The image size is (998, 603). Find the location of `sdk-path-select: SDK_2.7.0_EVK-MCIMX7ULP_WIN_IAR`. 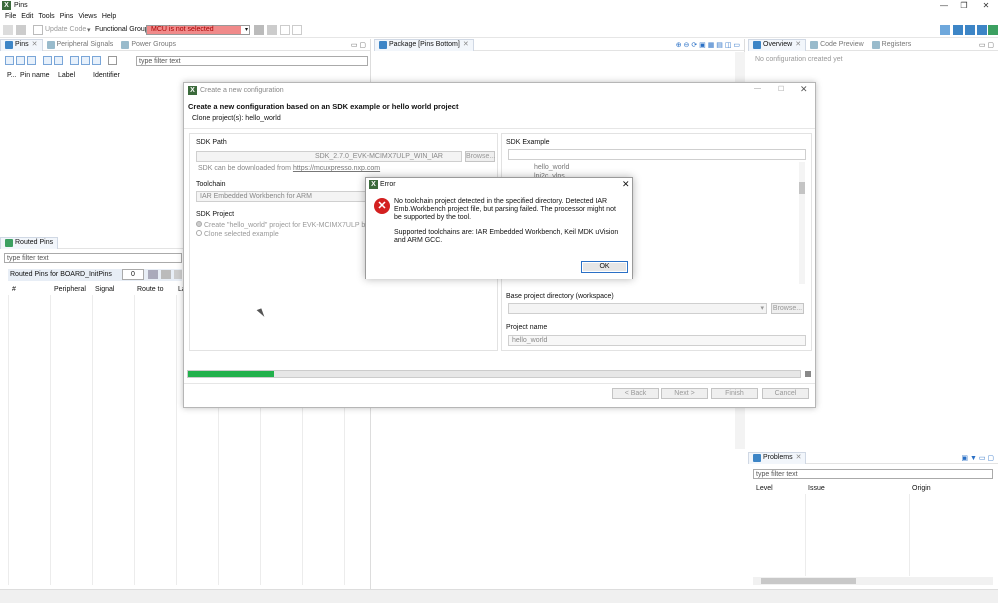

sdk-path-select: SDK_2.7.0_EVK-MCIMX7ULP_WIN_IAR is located at coordinates (329, 156).